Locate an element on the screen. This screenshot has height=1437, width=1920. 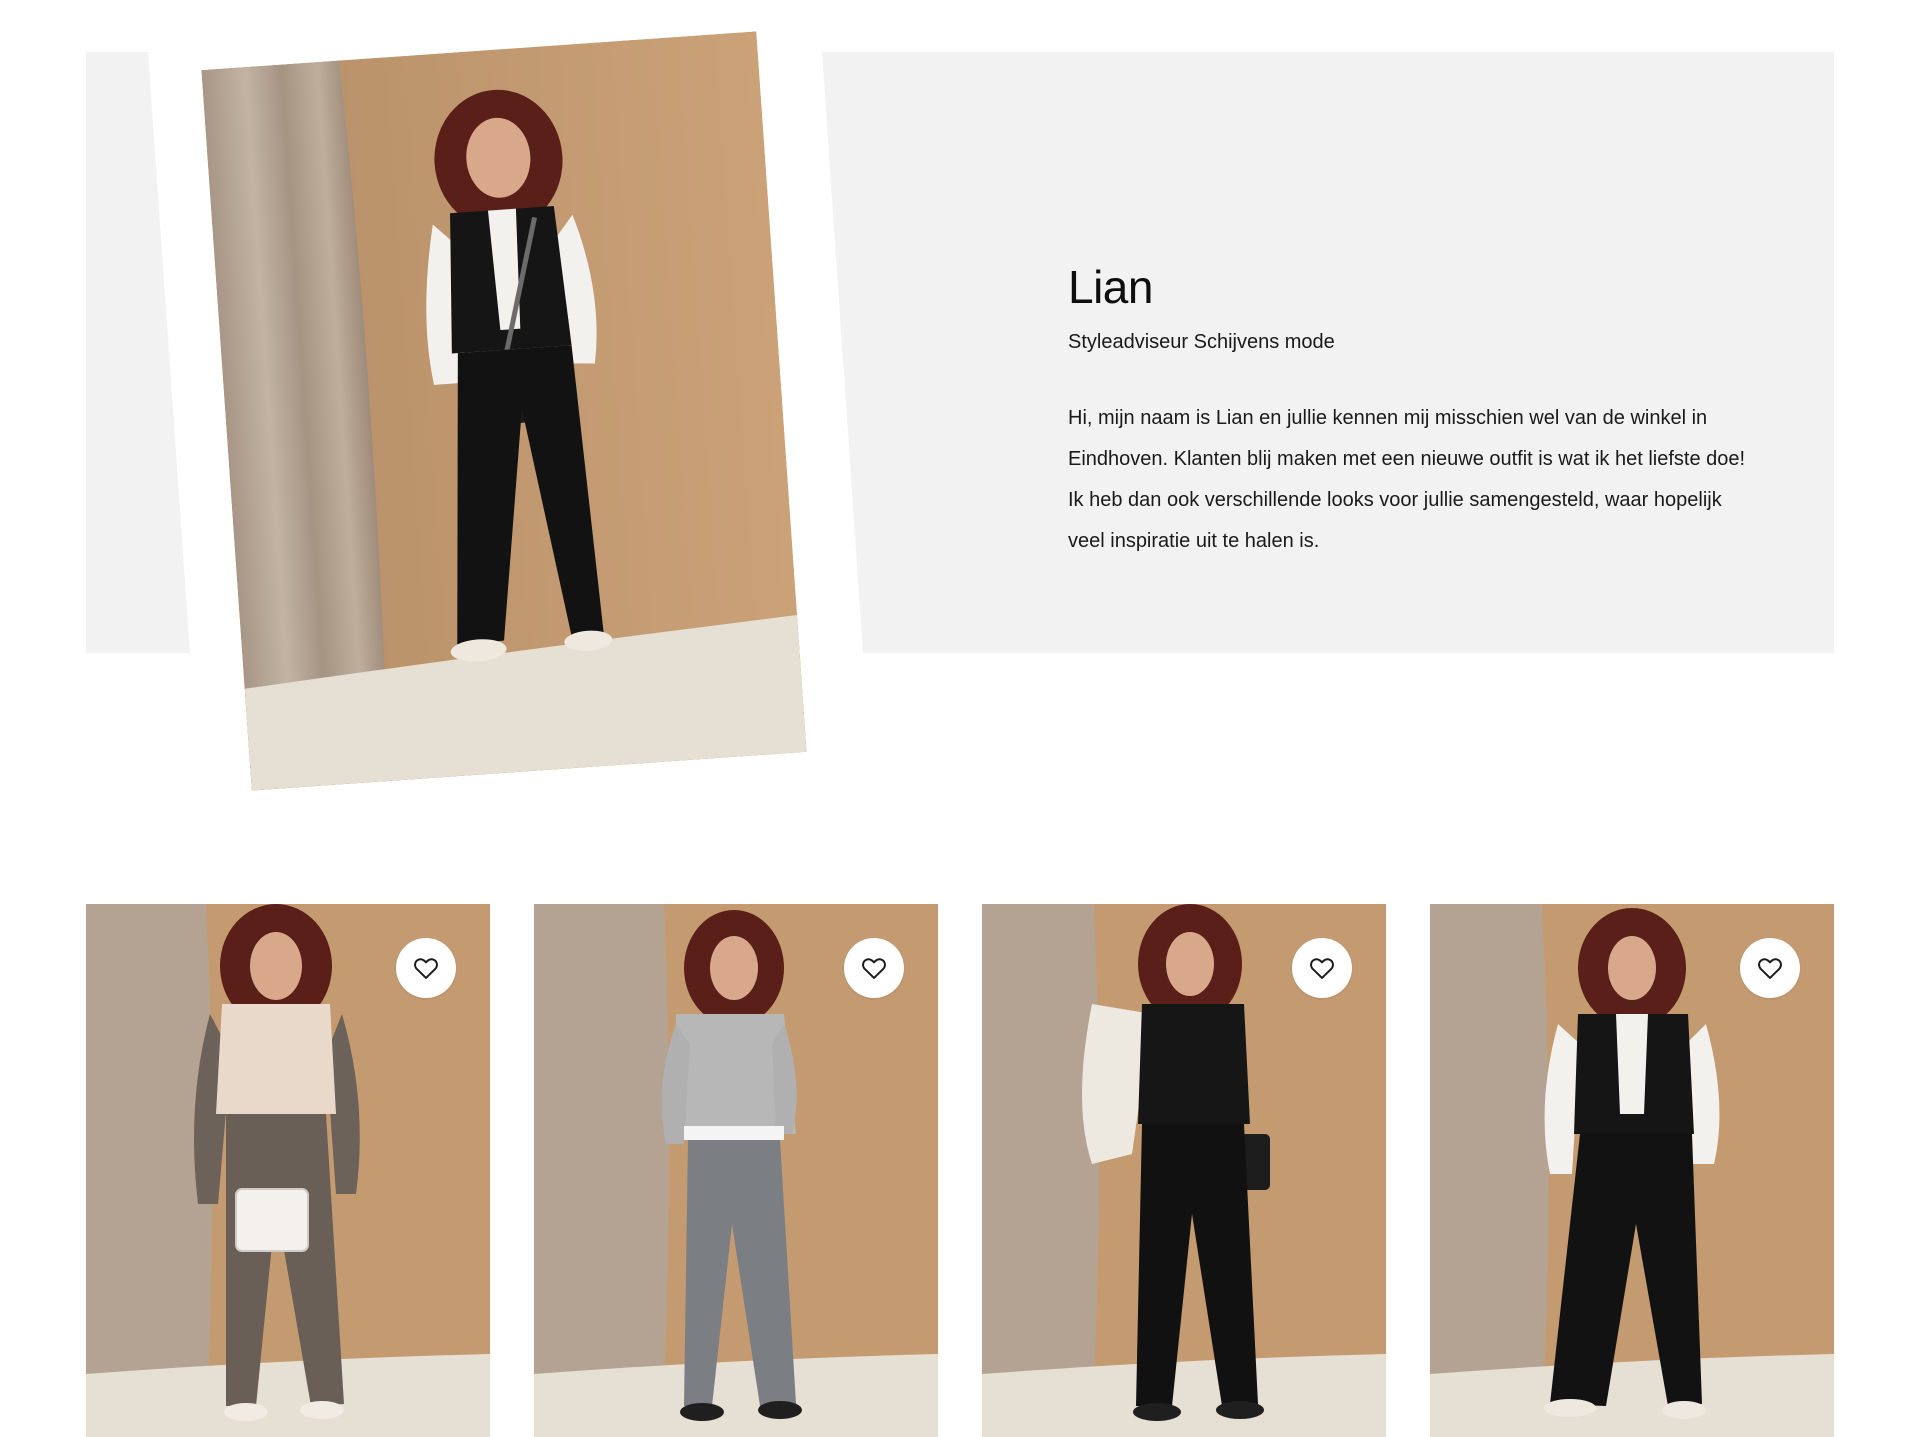
stylist-role: Styleadviseur Schijvens mode is located at coordinates (1201, 341).